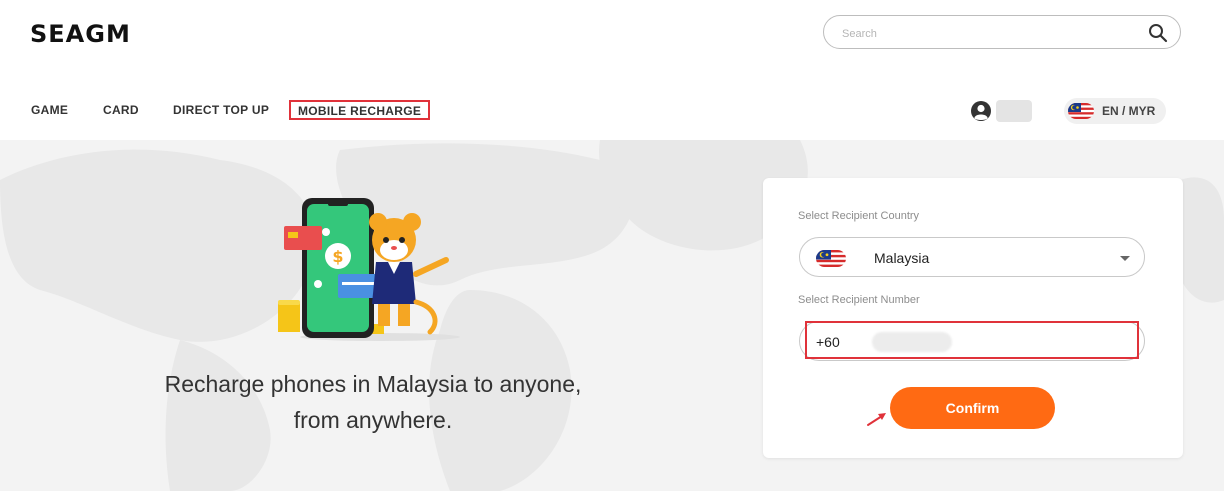 Image resolution: width=1224 pixels, height=491 pixels. What do you see at coordinates (80, 34) in the screenshot?
I see `seagm-logo: SEAGM` at bounding box center [80, 34].